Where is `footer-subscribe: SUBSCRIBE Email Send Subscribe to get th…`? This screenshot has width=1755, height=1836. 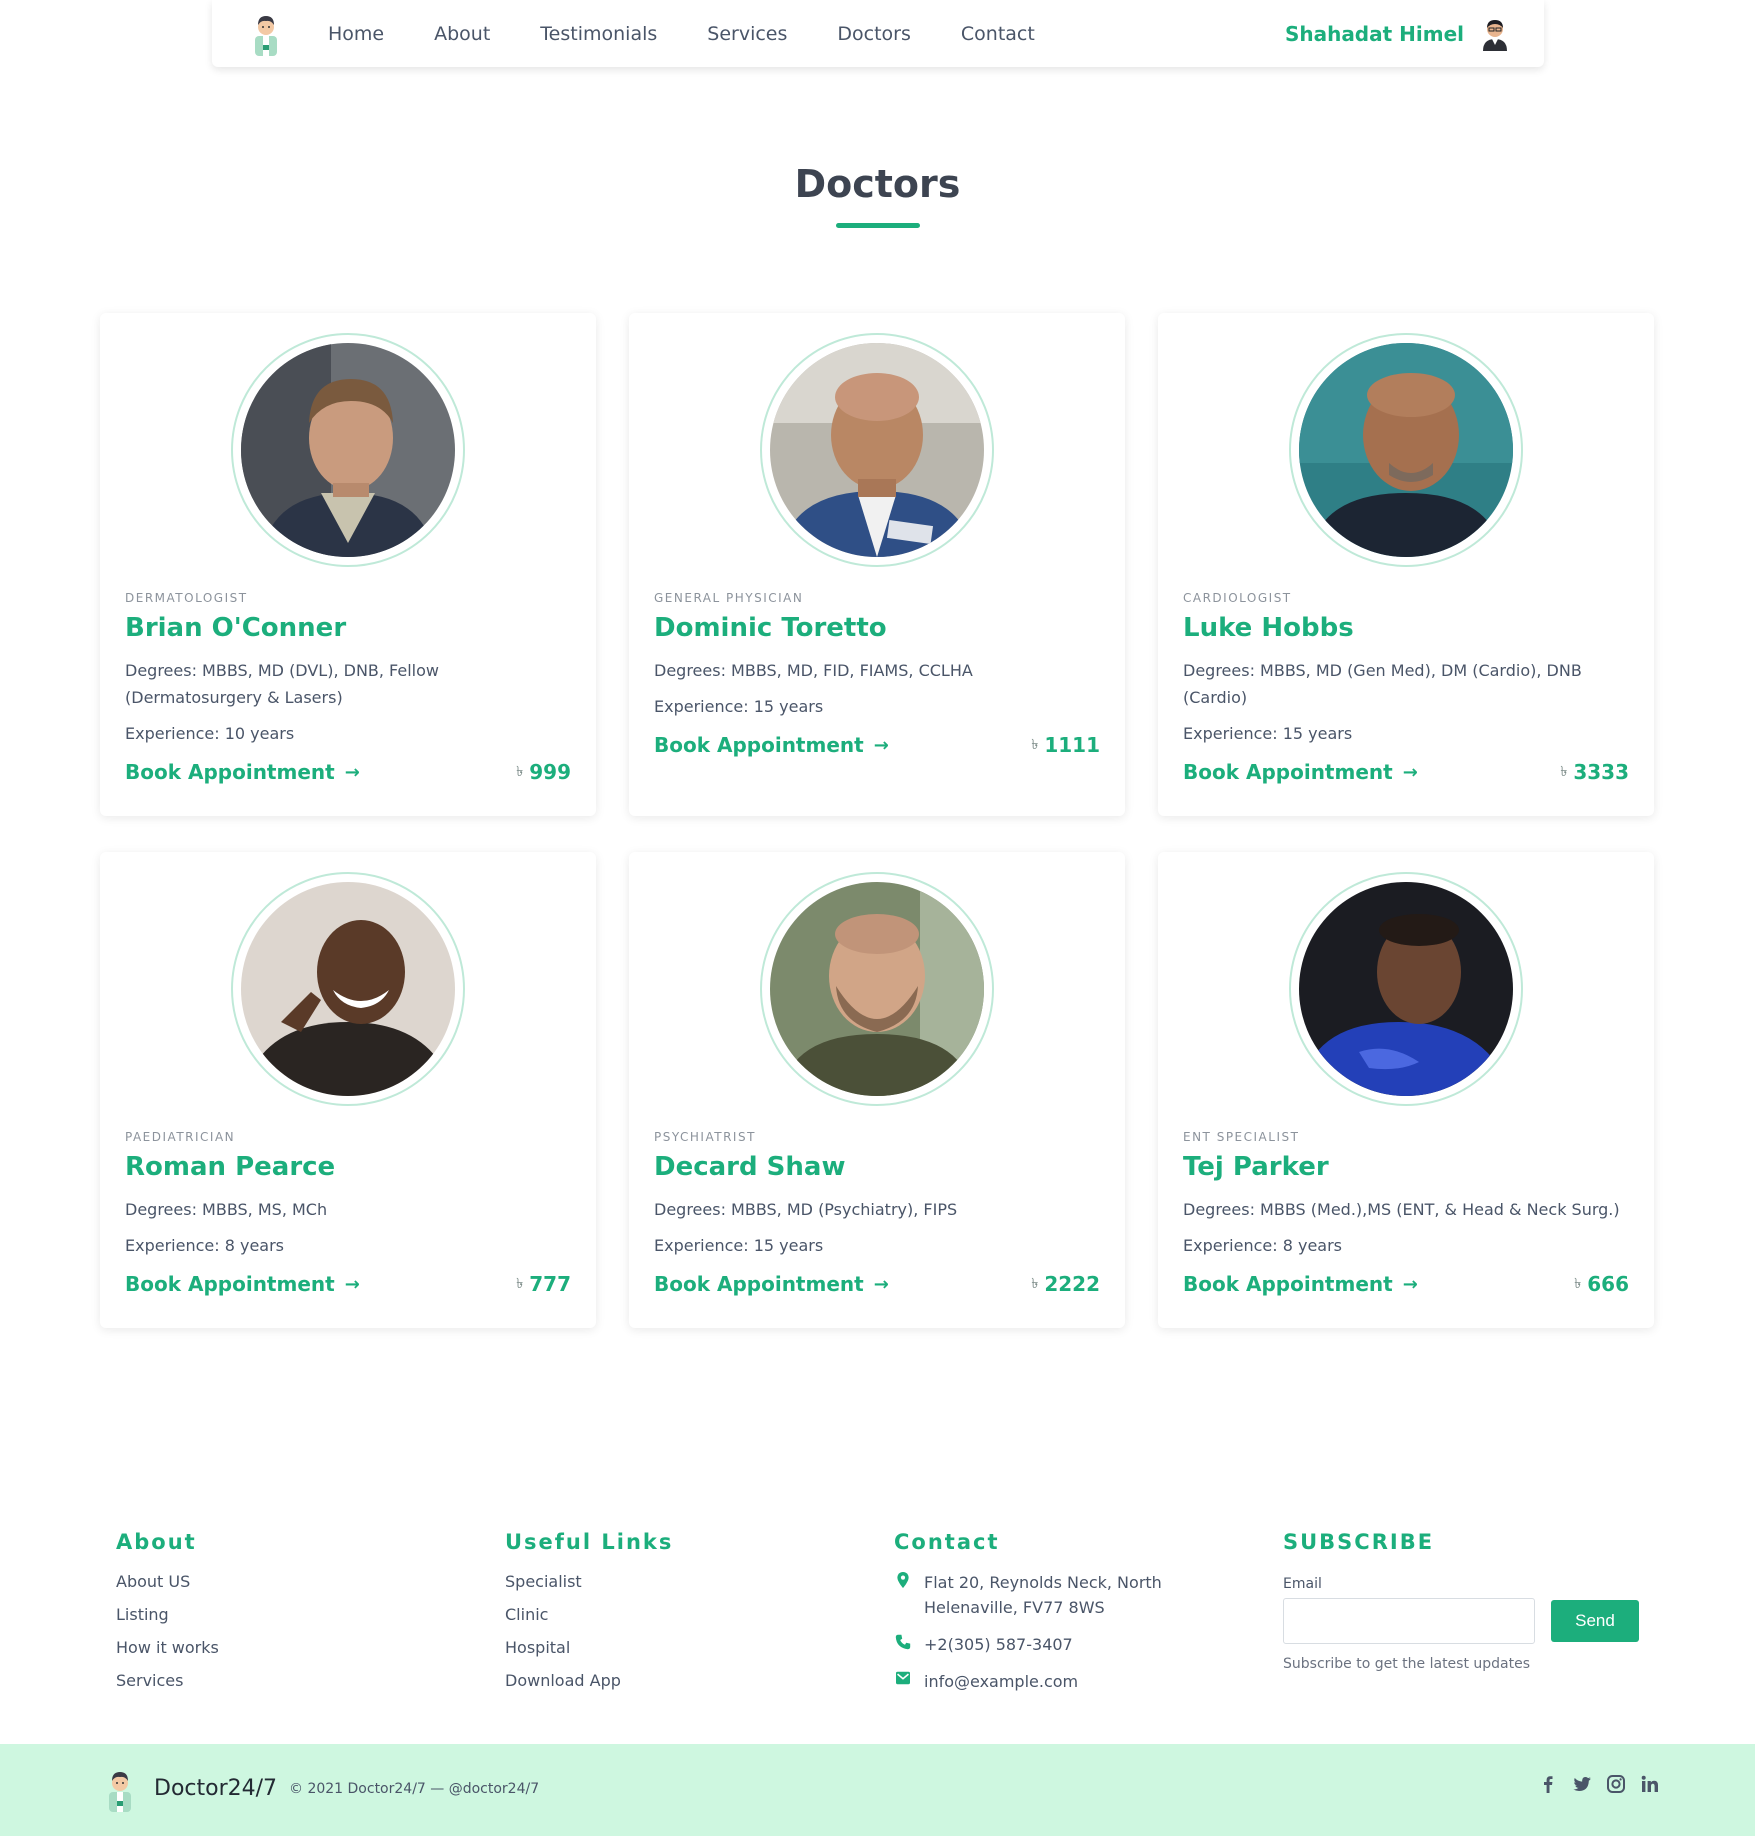
footer-subscribe: SUBSCRIBE Email Send Subscribe to get th… is located at coordinates (1463, 1601).